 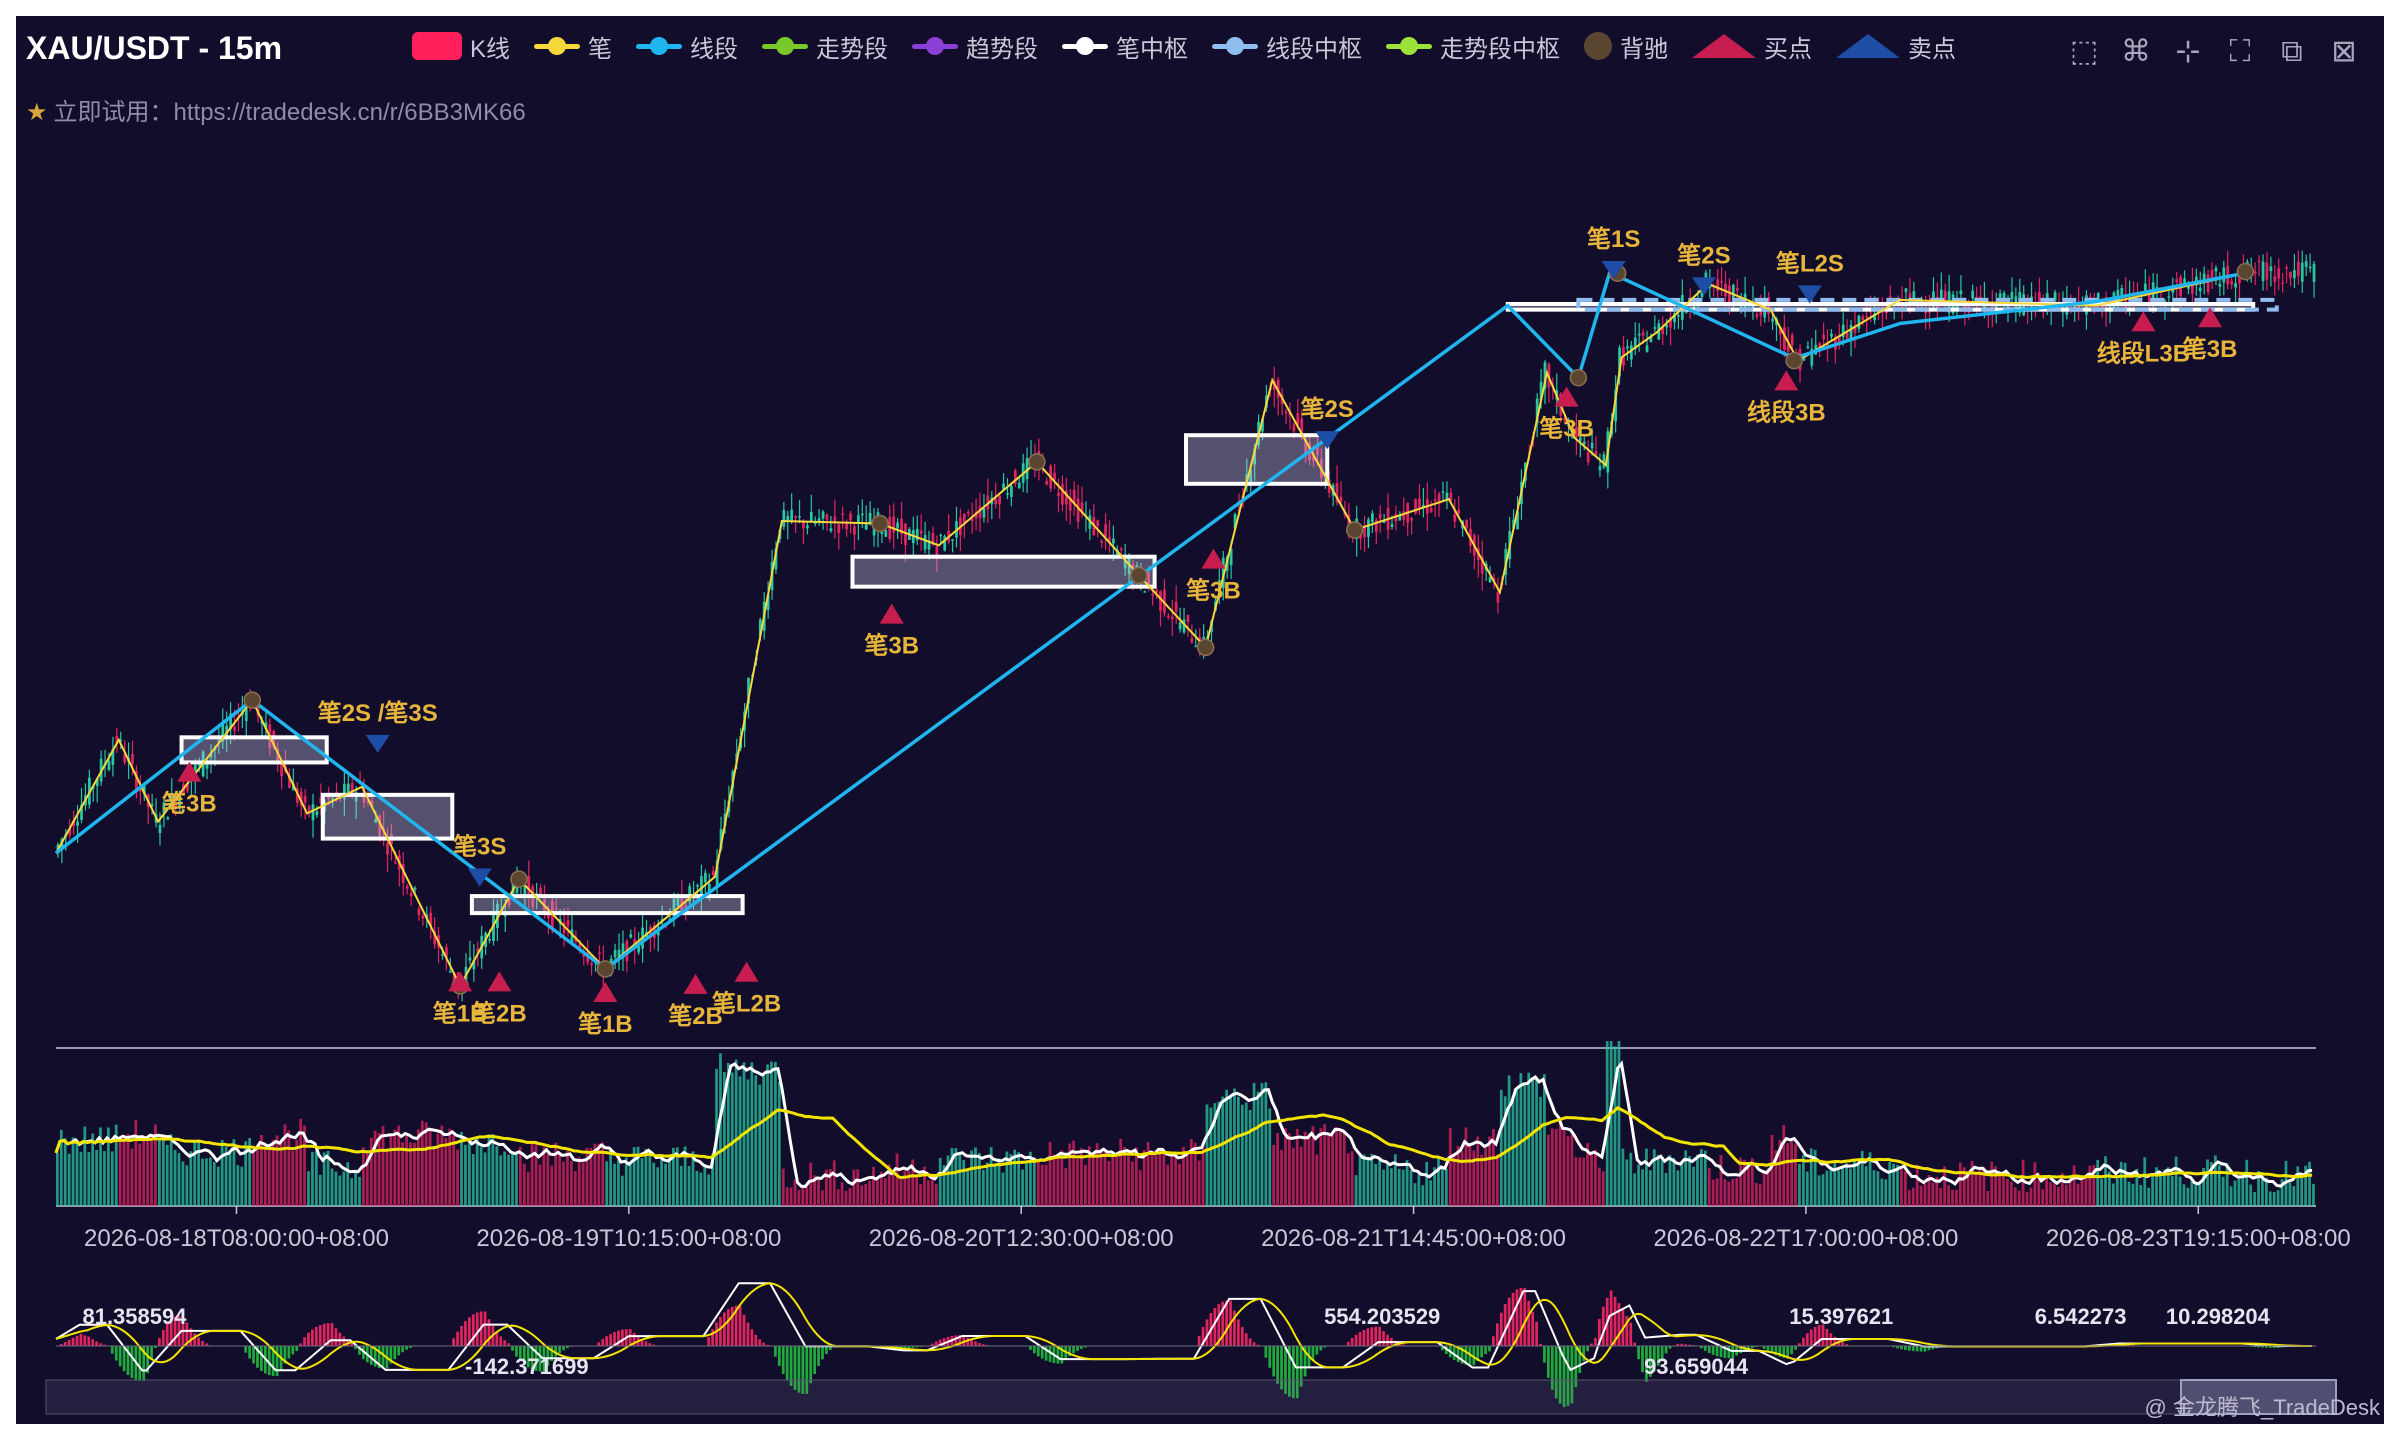 I want to click on restore-icon: ⧉, so click(x=2292, y=52).